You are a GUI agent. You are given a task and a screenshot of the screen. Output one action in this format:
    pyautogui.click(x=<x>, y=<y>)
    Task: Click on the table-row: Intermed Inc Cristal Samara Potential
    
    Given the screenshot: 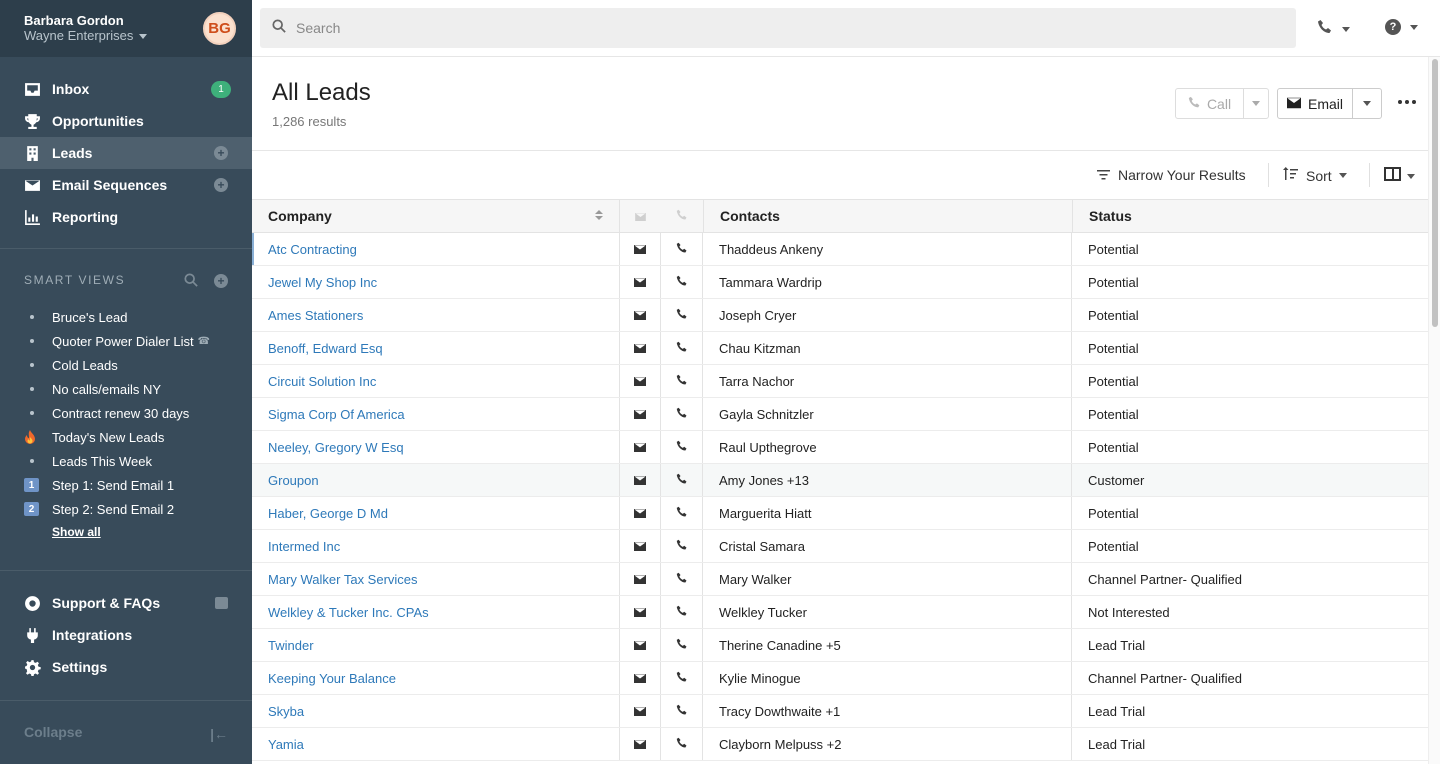 What is the action you would take?
    pyautogui.click(x=840, y=546)
    